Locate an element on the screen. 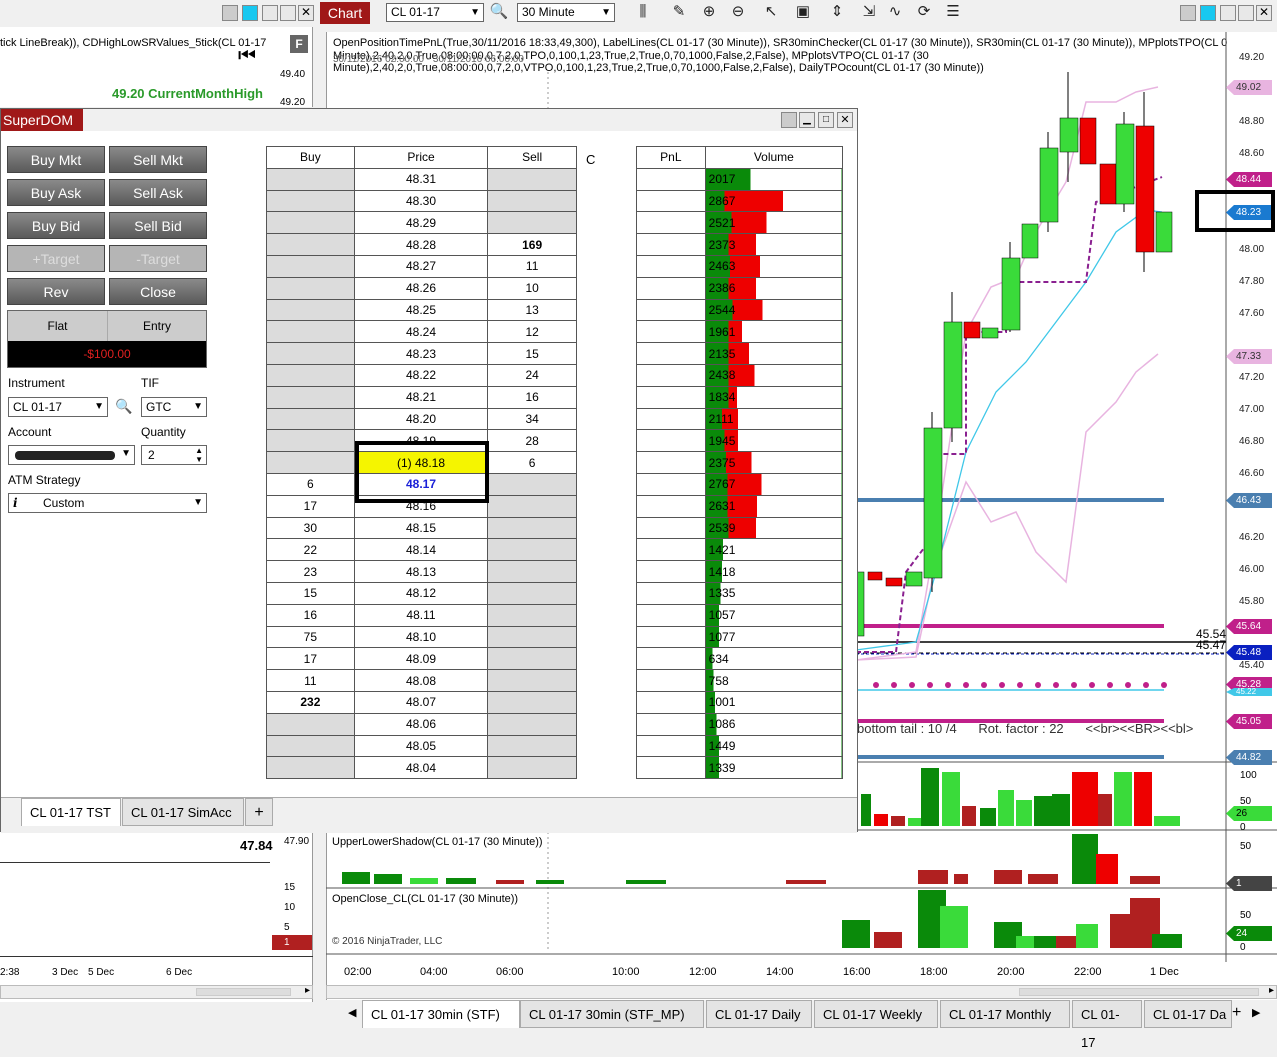 The image size is (1277, 1057). buy-cell: 6 is located at coordinates (310, 484).